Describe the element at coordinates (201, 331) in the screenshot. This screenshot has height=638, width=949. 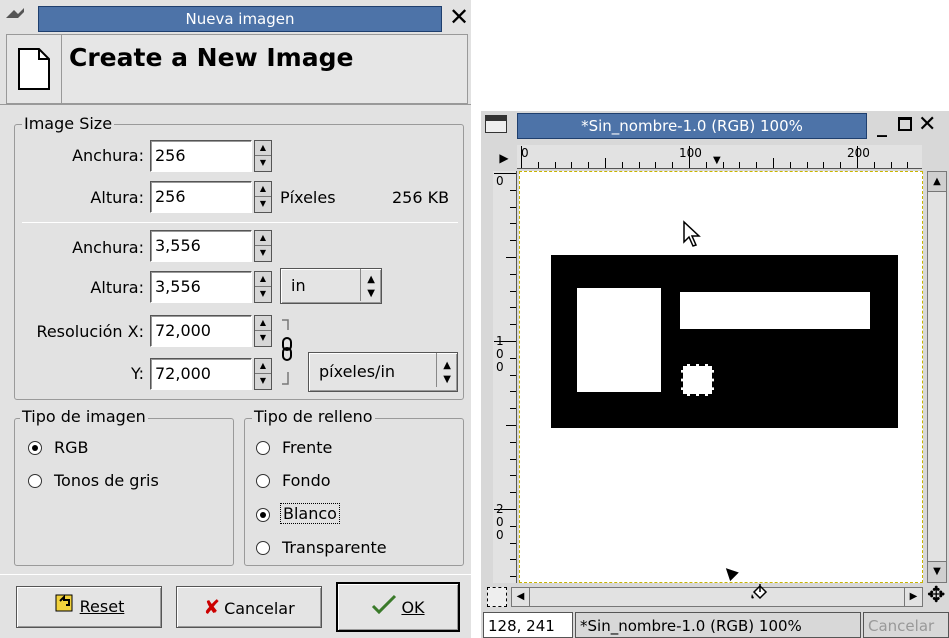
I see `resolution-x-input: 72,000` at that location.